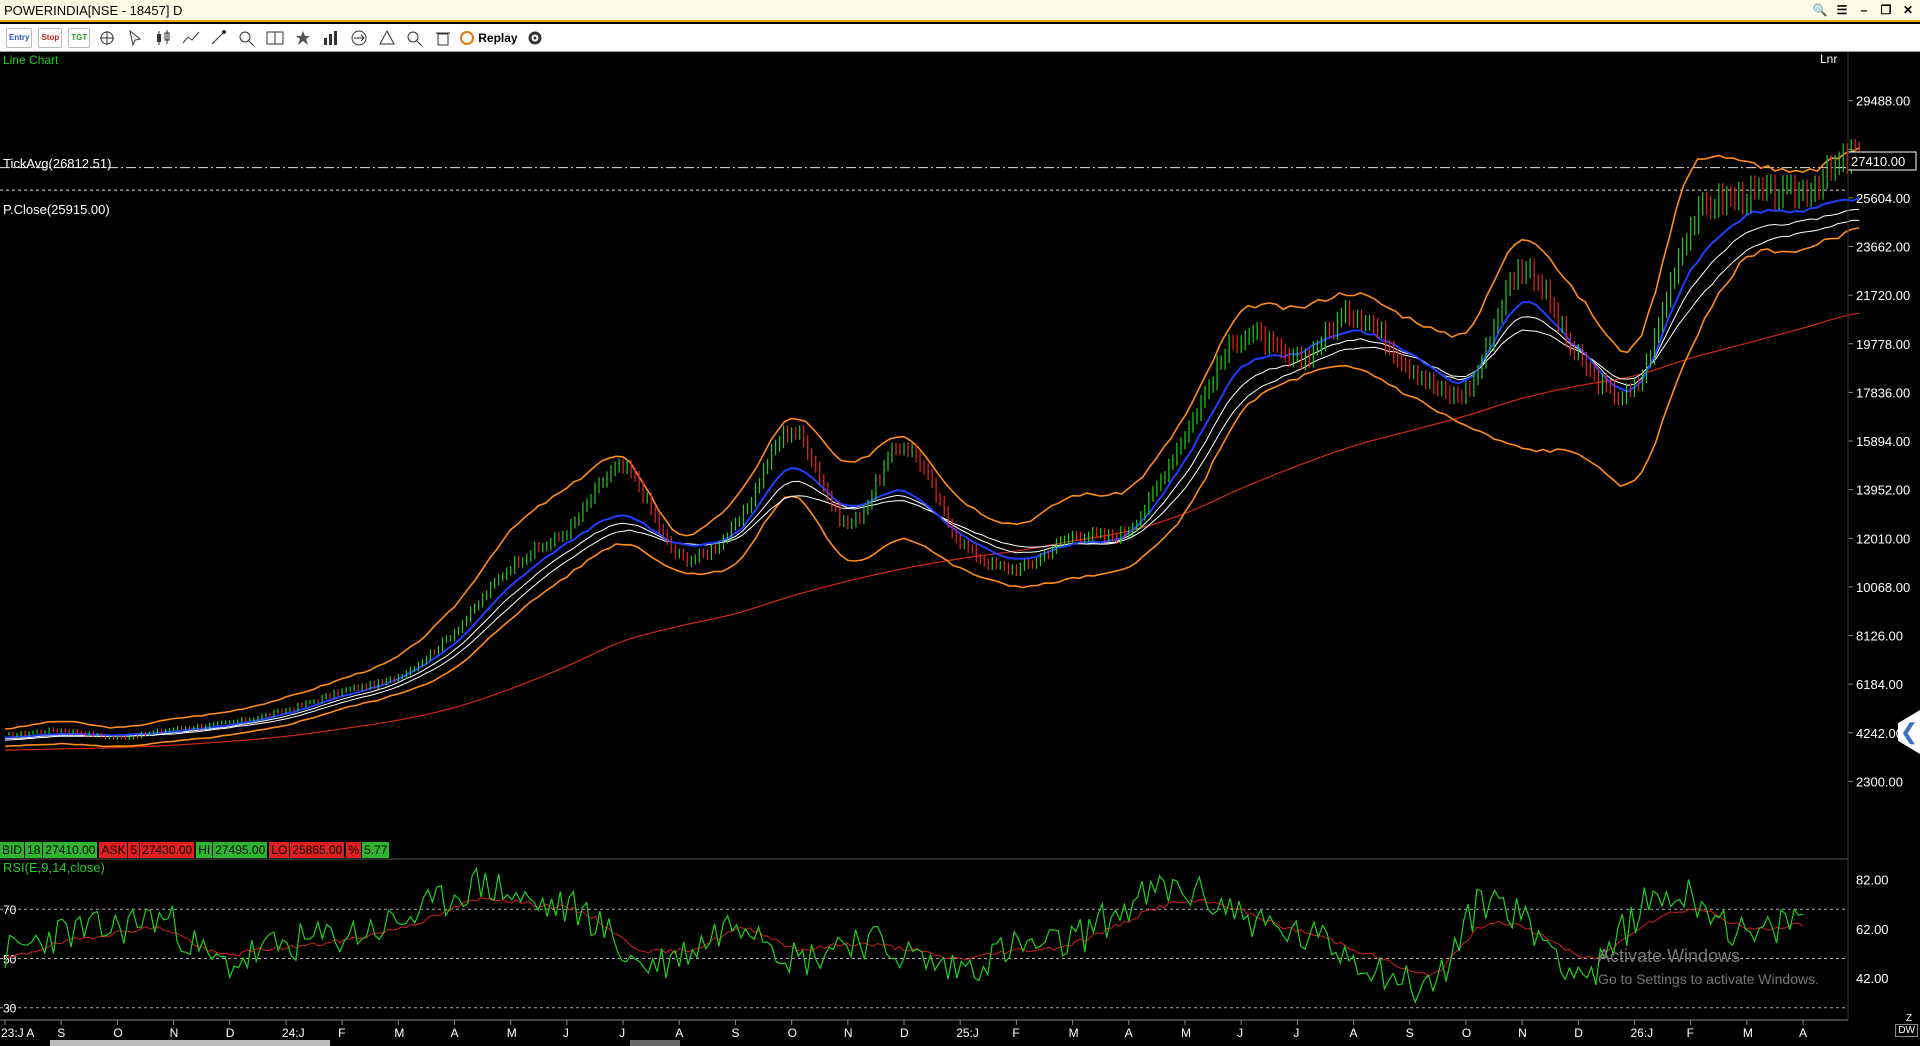  I want to click on rsi-label: RSI(E,9,14,close), so click(54, 867).